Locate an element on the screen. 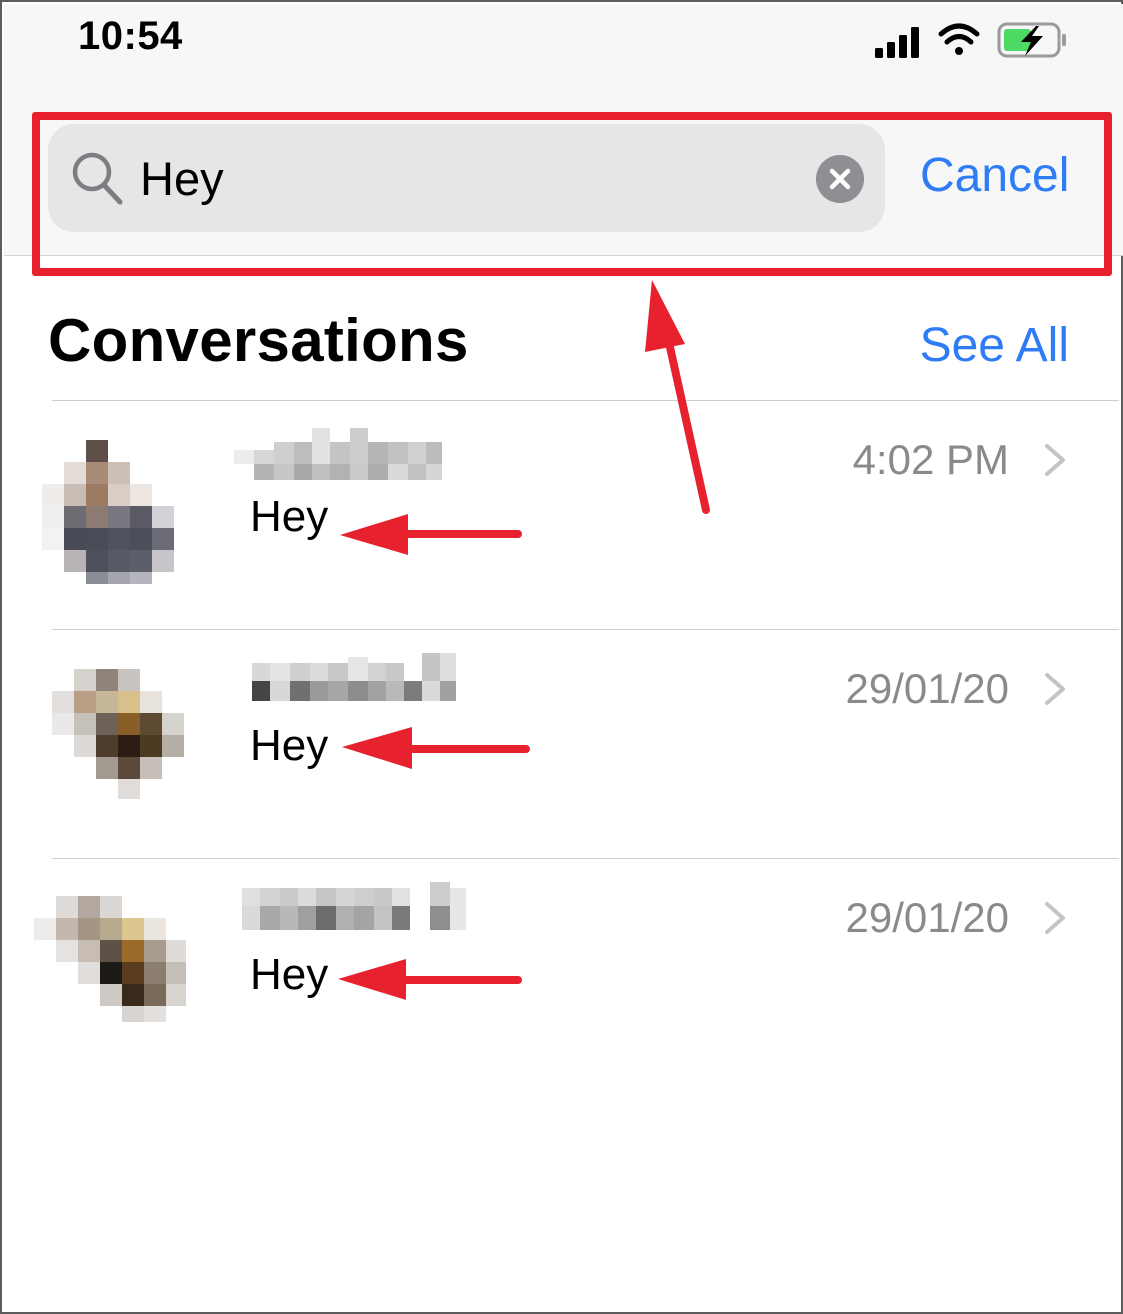 The width and height of the screenshot is (1123, 1314). cellular-signal-icon is located at coordinates (897, 42).